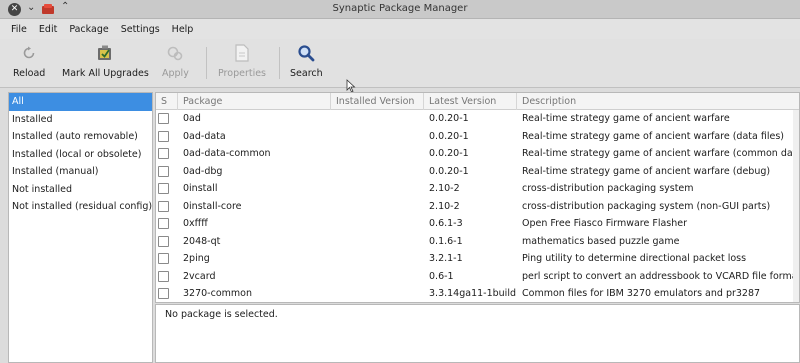 Image resolution: width=800 pixels, height=363 pixels. I want to click on package-details: No package is selected., so click(477, 333).